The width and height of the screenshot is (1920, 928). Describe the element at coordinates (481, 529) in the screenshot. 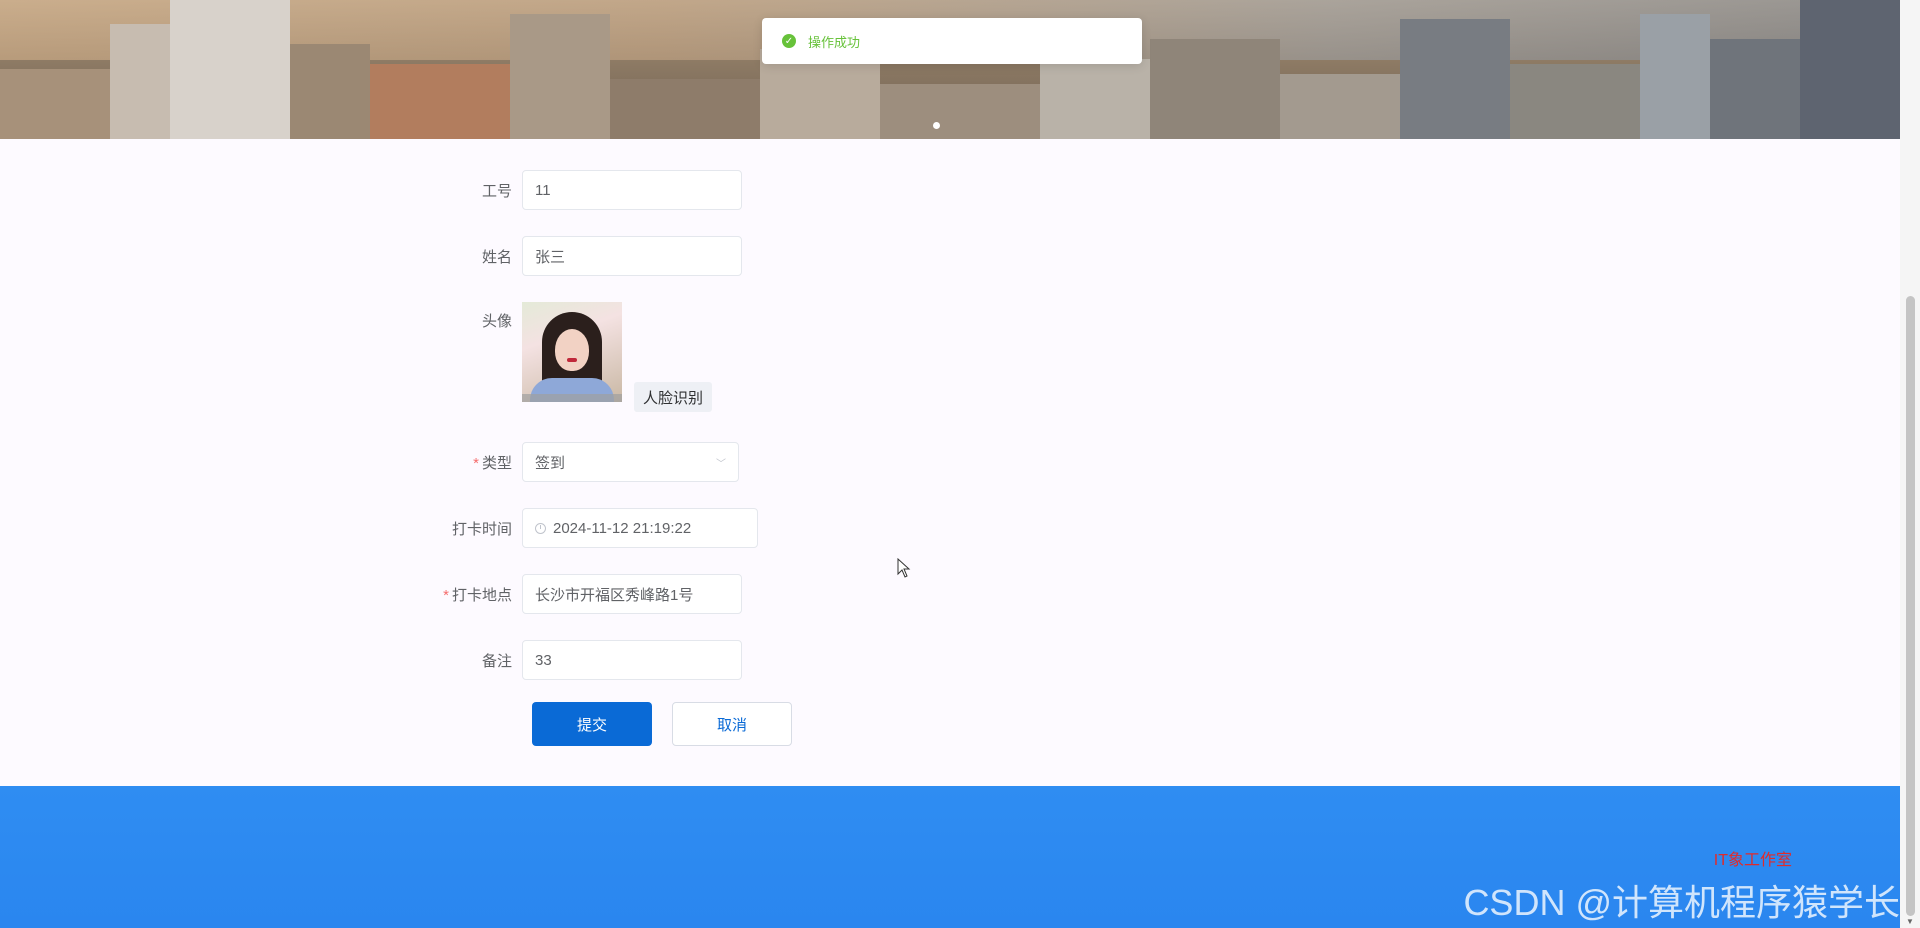

I see `punch-time-label: 打卡时间` at that location.